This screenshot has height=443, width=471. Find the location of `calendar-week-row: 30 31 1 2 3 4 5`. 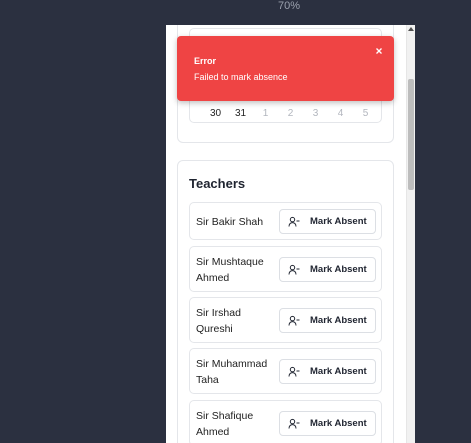

calendar-week-row: 30 31 1 2 3 4 5 is located at coordinates (290, 114).